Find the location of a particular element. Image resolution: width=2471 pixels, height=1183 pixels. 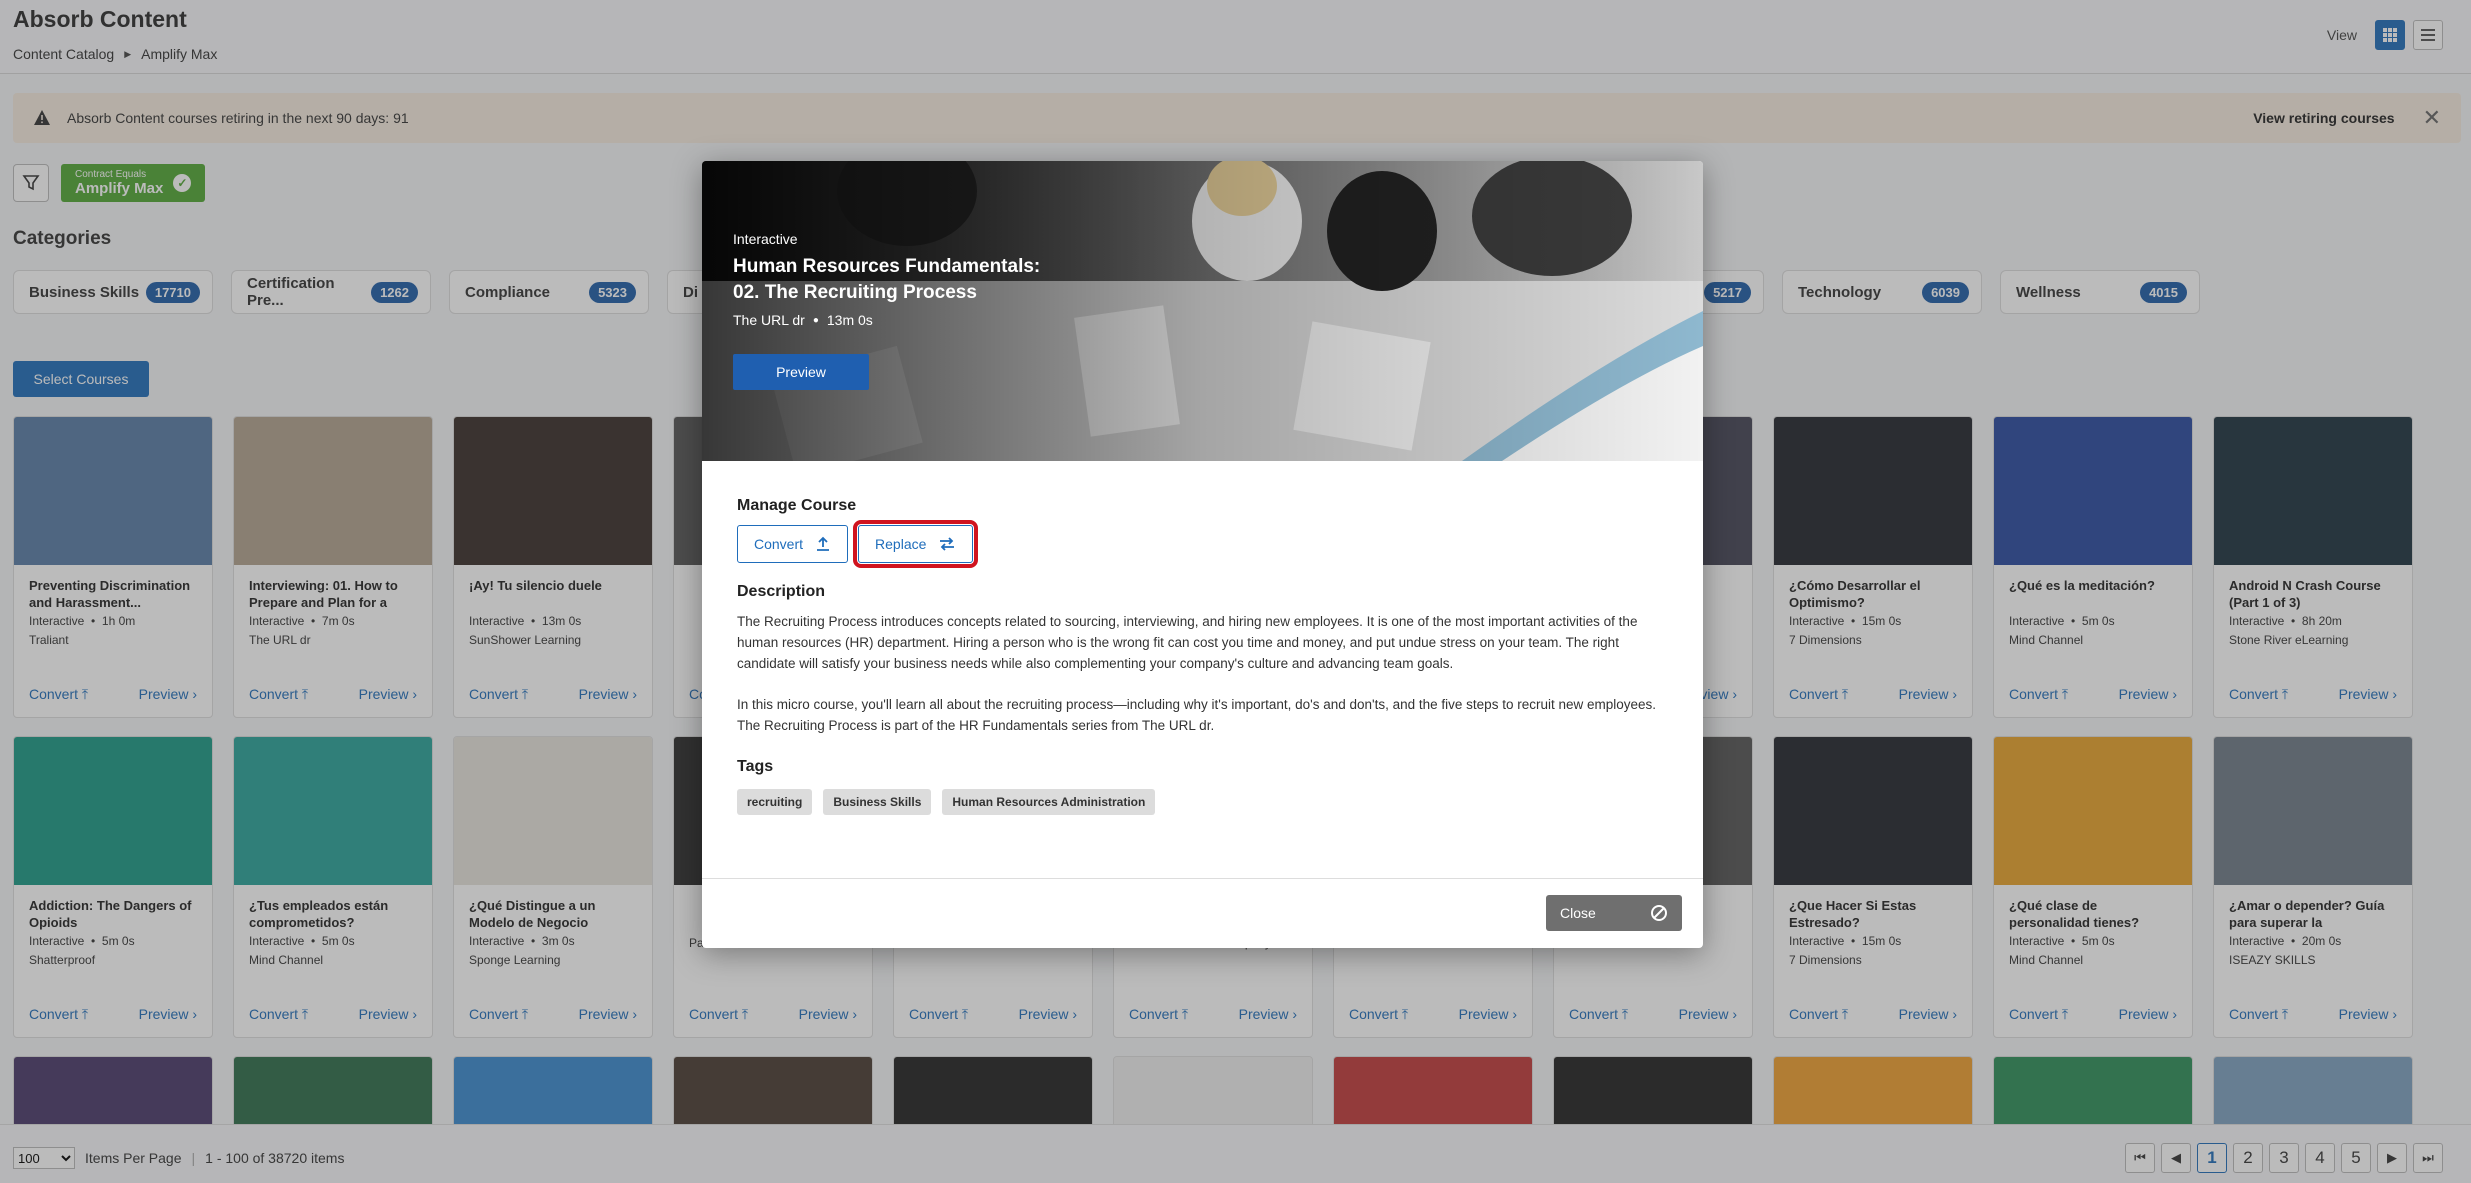

cancel-icon is located at coordinates (1659, 913).